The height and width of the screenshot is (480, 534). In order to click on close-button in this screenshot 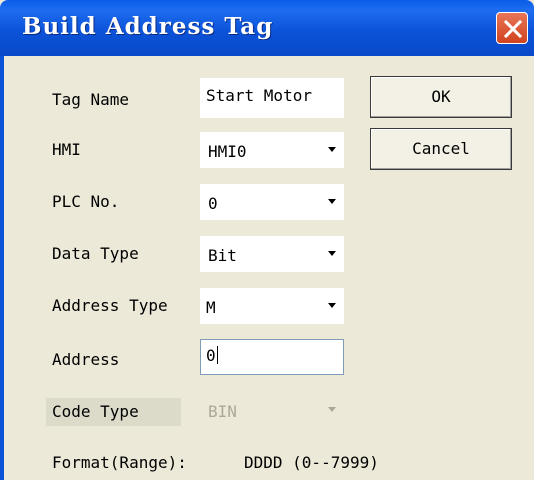, I will do `click(512, 28)`.